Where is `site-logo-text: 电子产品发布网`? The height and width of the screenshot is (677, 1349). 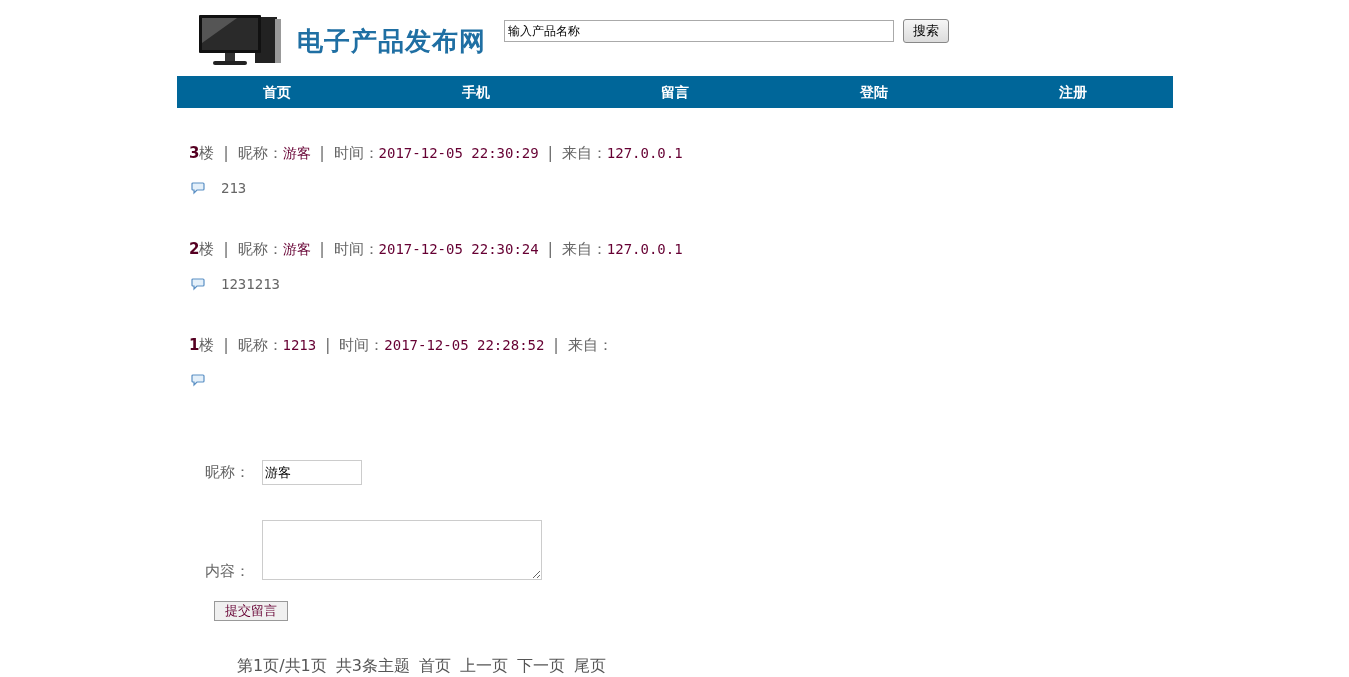 site-logo-text: 电子产品发布网 is located at coordinates (391, 41).